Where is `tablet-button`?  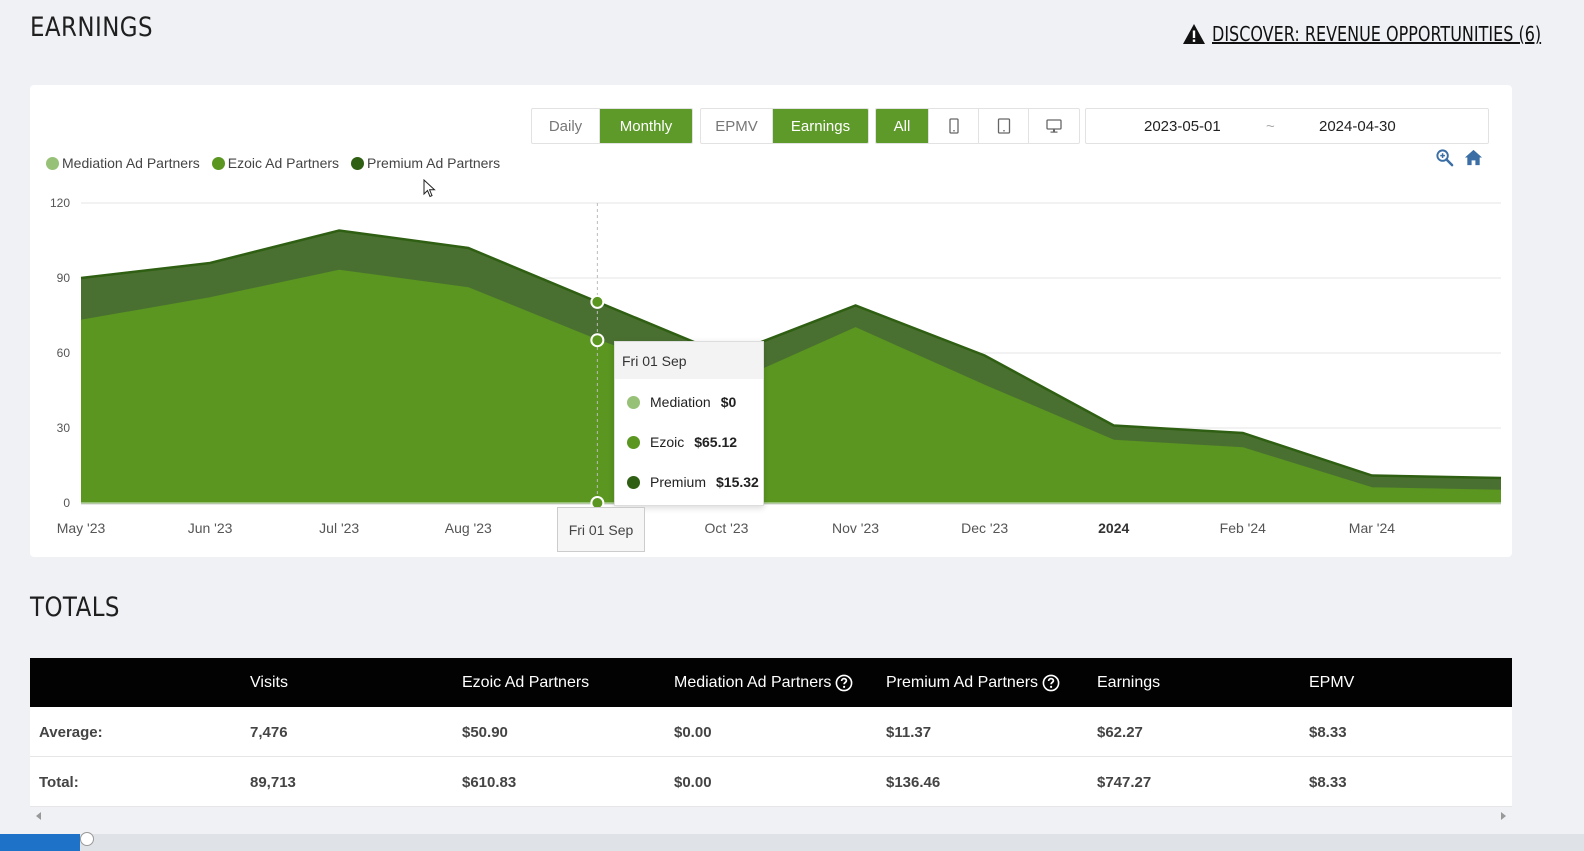 tablet-button is located at coordinates (1004, 126).